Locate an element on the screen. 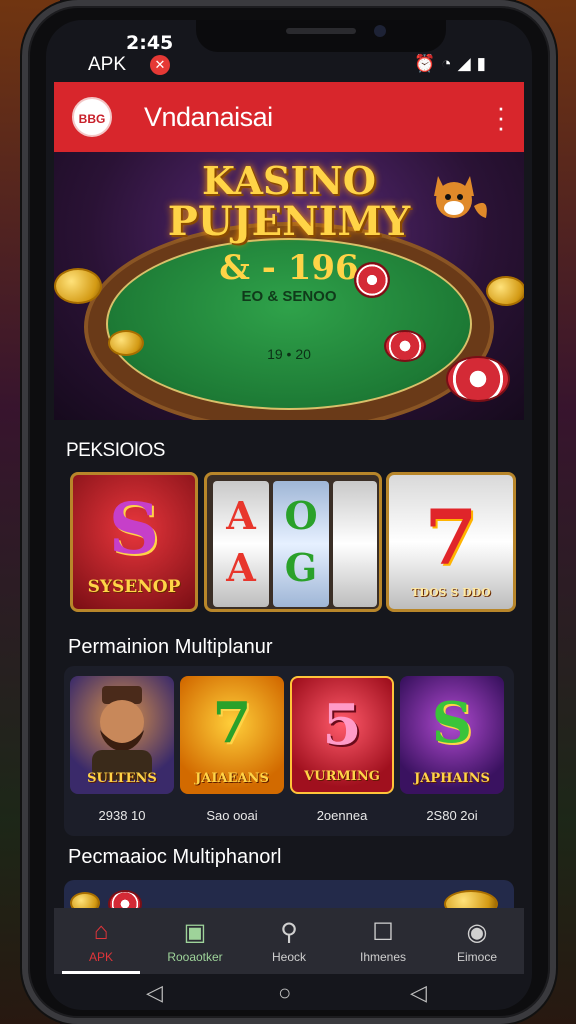 The height and width of the screenshot is (1024, 576). nav-item-profile: ◉ Eimoce is located at coordinates (477, 941).